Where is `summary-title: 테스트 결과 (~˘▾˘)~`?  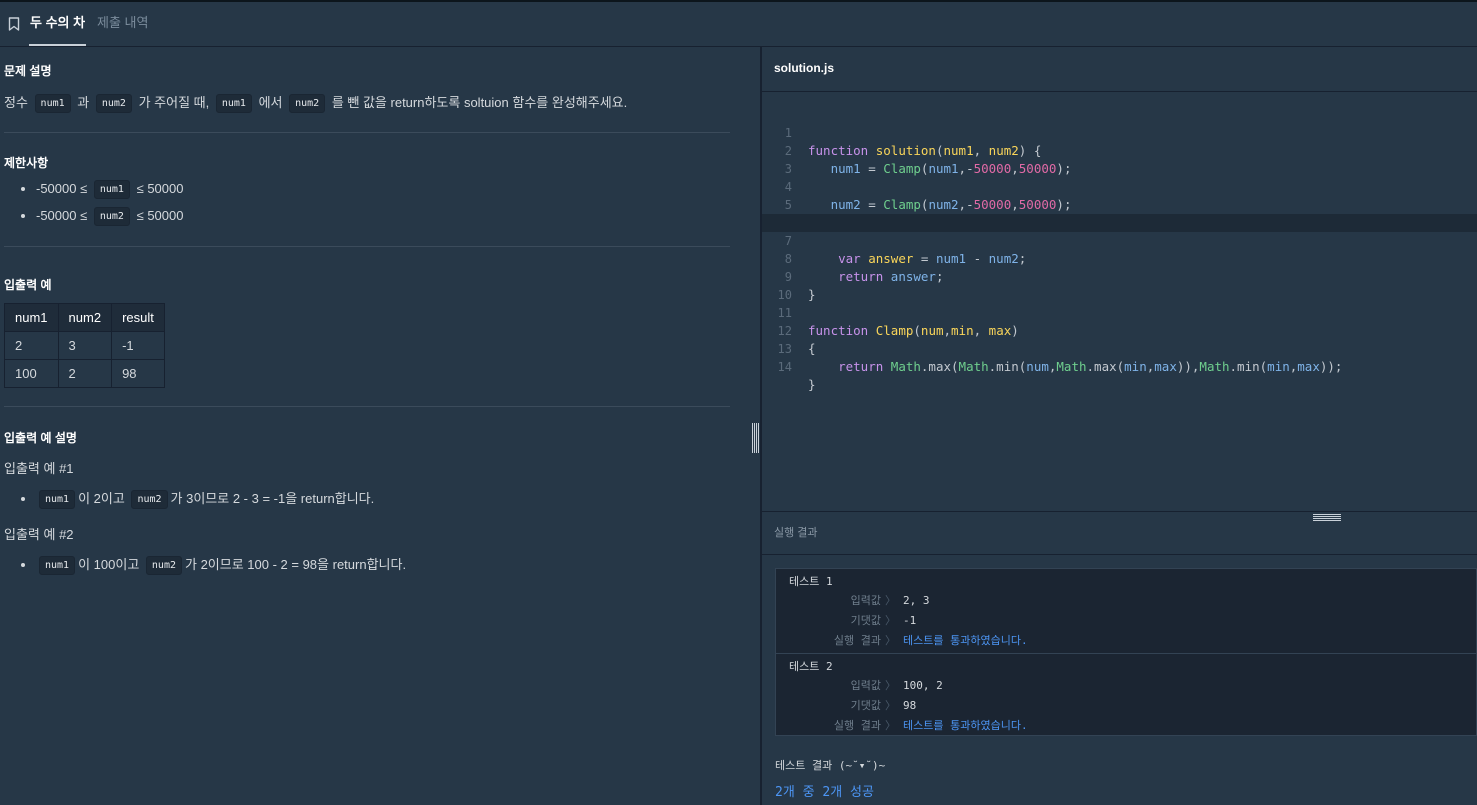
summary-title: 테스트 결과 (~˘▾˘)~ is located at coordinates (830, 765).